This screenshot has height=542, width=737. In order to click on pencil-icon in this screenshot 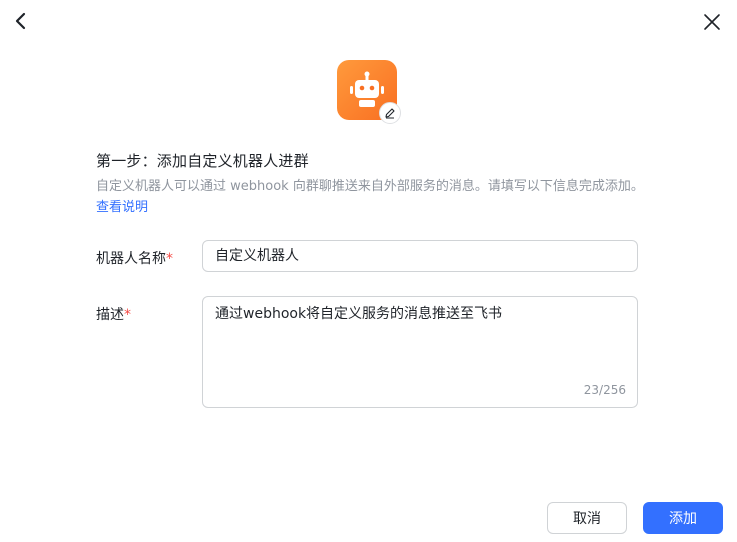, I will do `click(390, 113)`.